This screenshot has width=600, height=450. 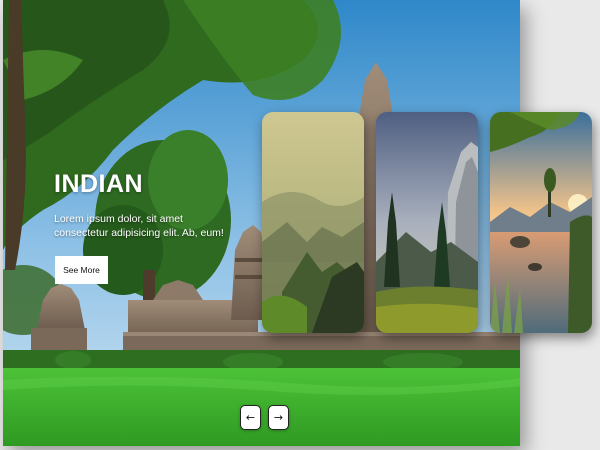 I want to click on cliff-meadow-image, so click(x=427, y=222).